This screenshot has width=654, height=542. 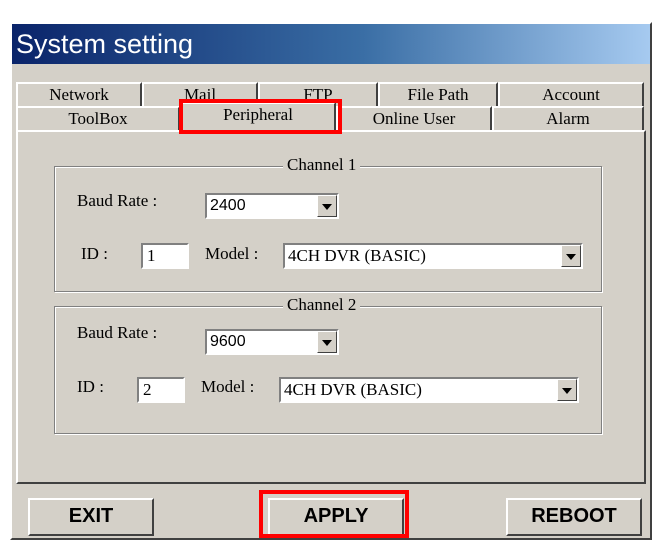 What do you see at coordinates (228, 205) in the screenshot?
I see `channel1-baud-value: 2400` at bounding box center [228, 205].